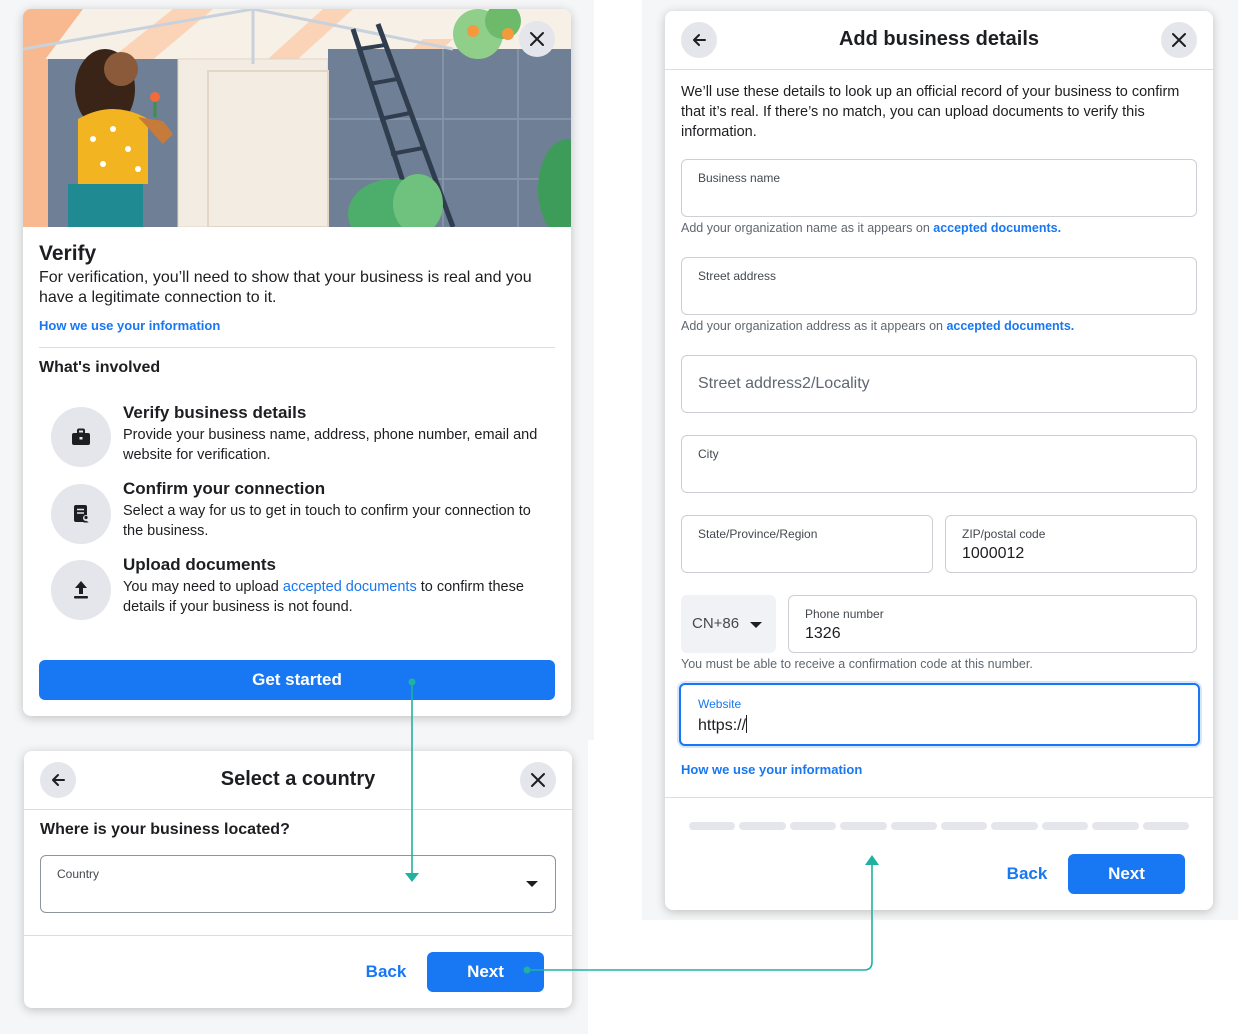 The width and height of the screenshot is (1238, 1034). Describe the element at coordinates (298, 884) in the screenshot. I see `country-select: Country` at that location.